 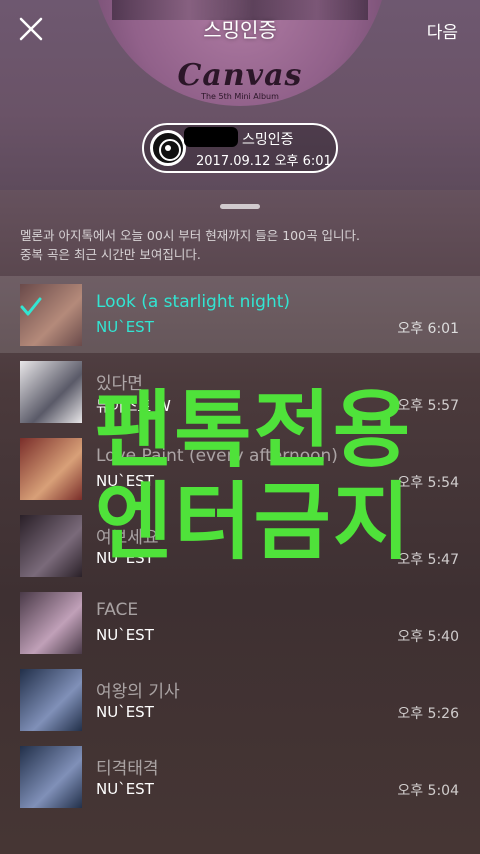 What do you see at coordinates (240, 148) in the screenshot?
I see `certificate-badge: 스밍인증 2017.09.12 오후 6:01` at bounding box center [240, 148].